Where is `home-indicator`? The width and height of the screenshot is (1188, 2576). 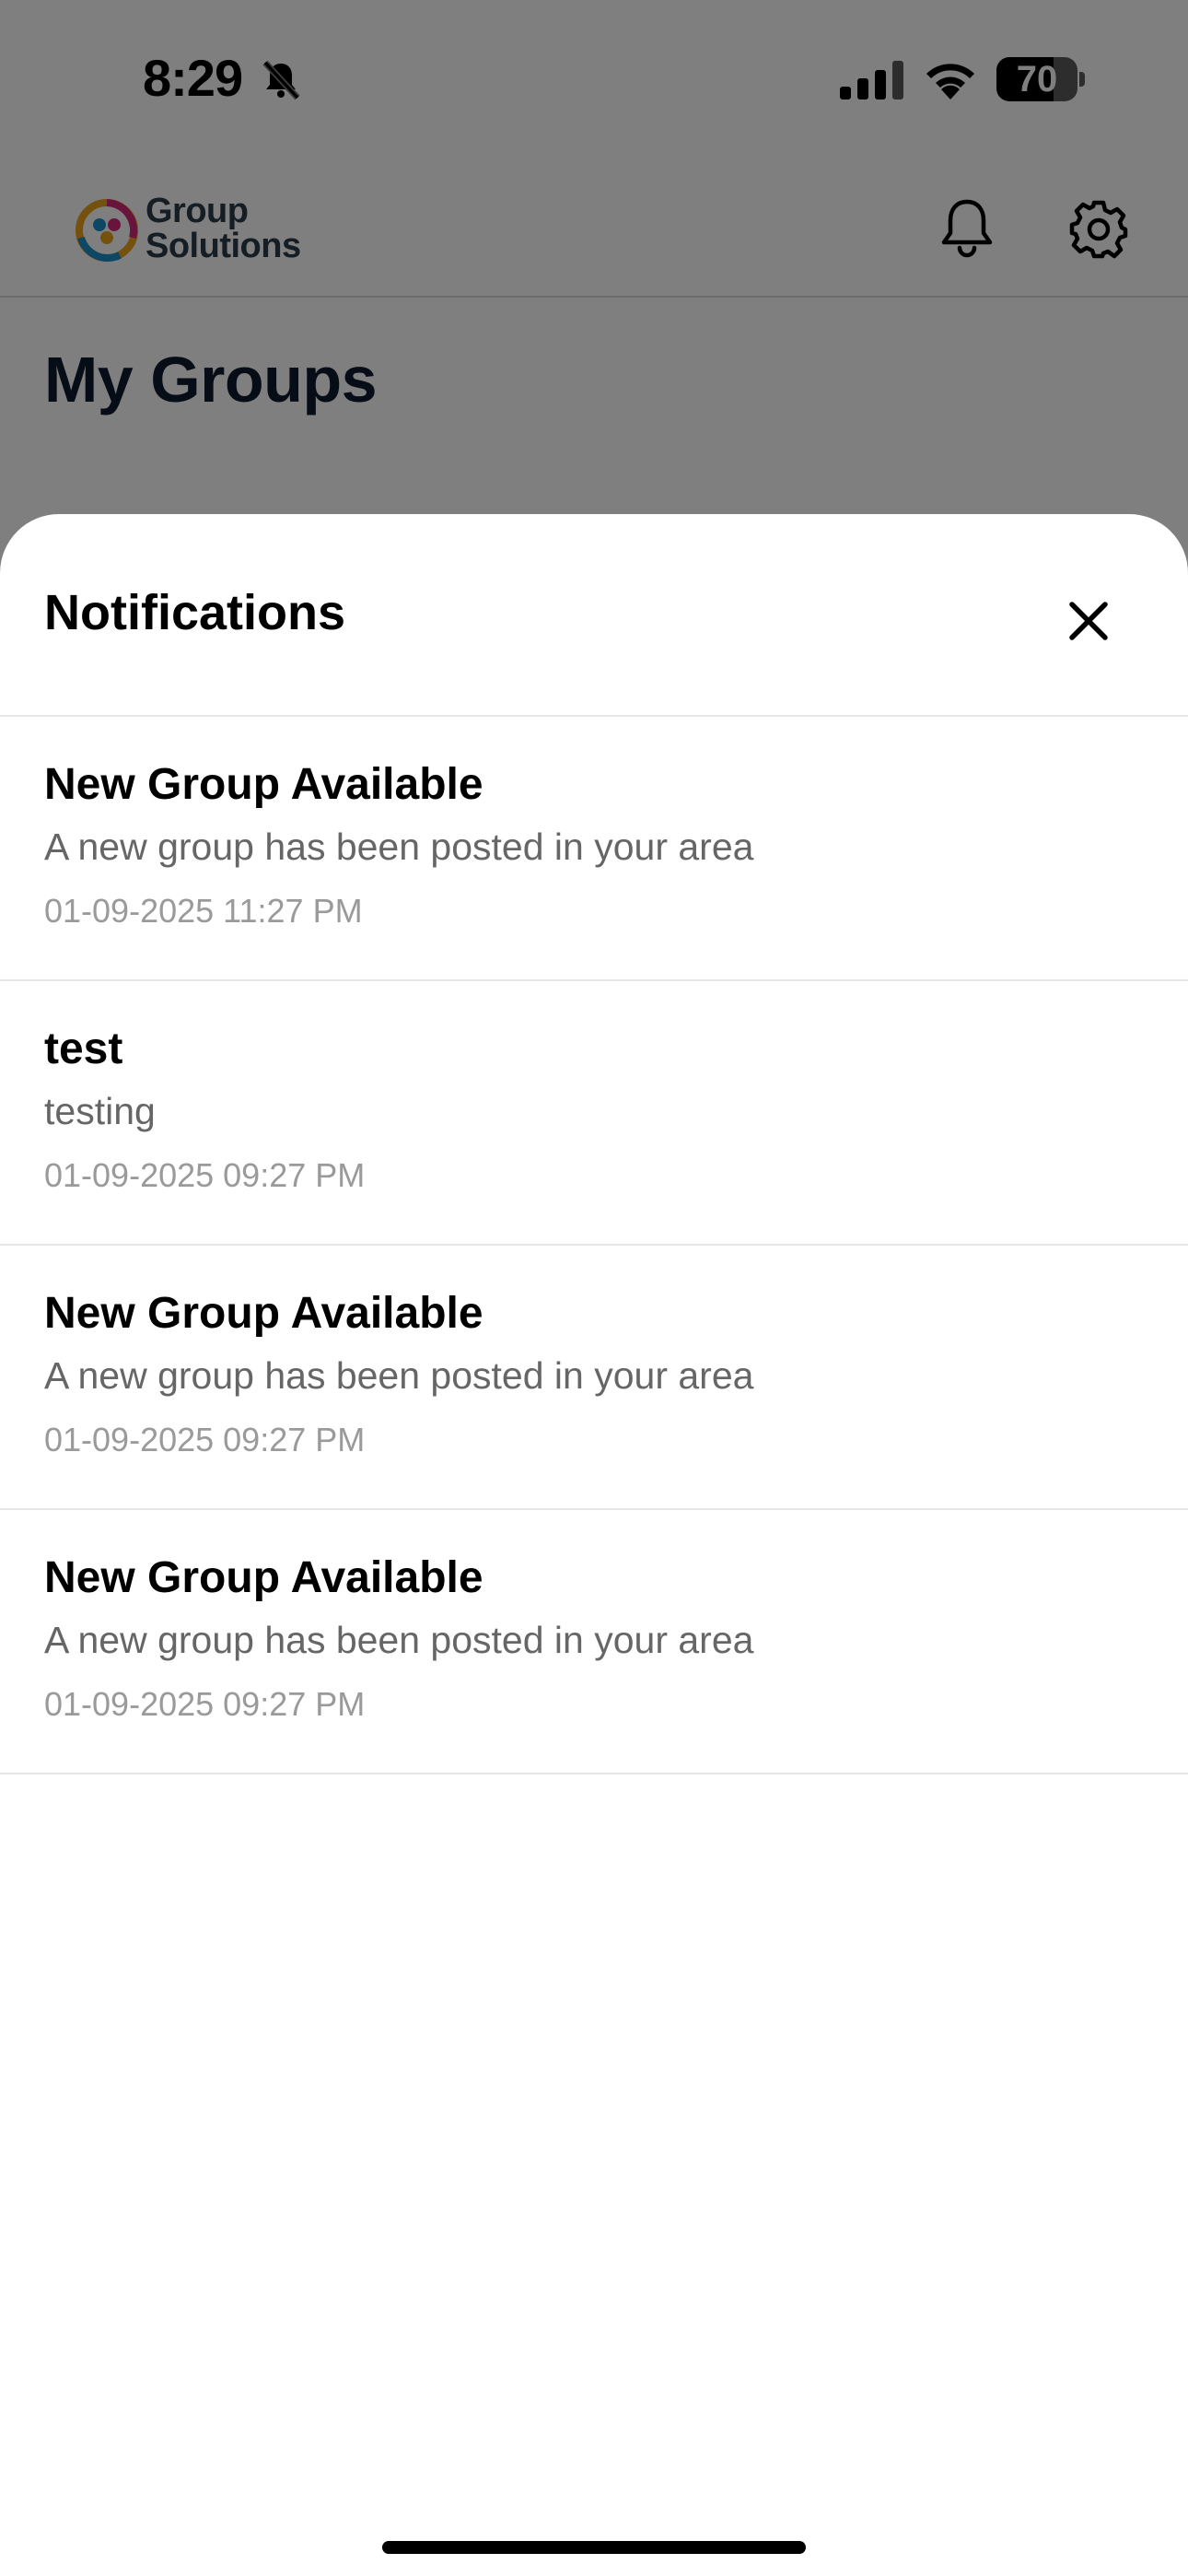
home-indicator is located at coordinates (594, 2547).